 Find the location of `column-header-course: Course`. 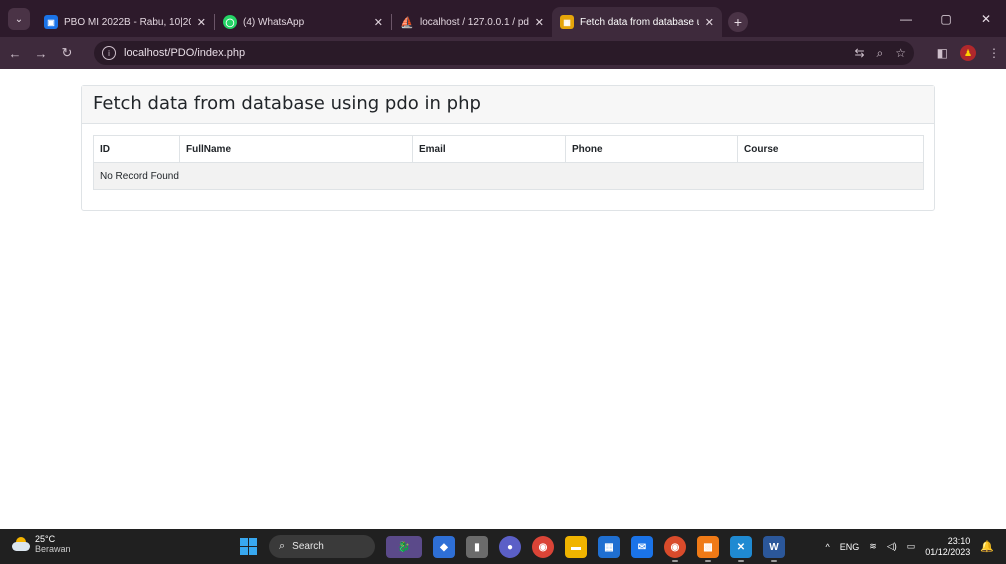

column-header-course: Course is located at coordinates (830, 149).